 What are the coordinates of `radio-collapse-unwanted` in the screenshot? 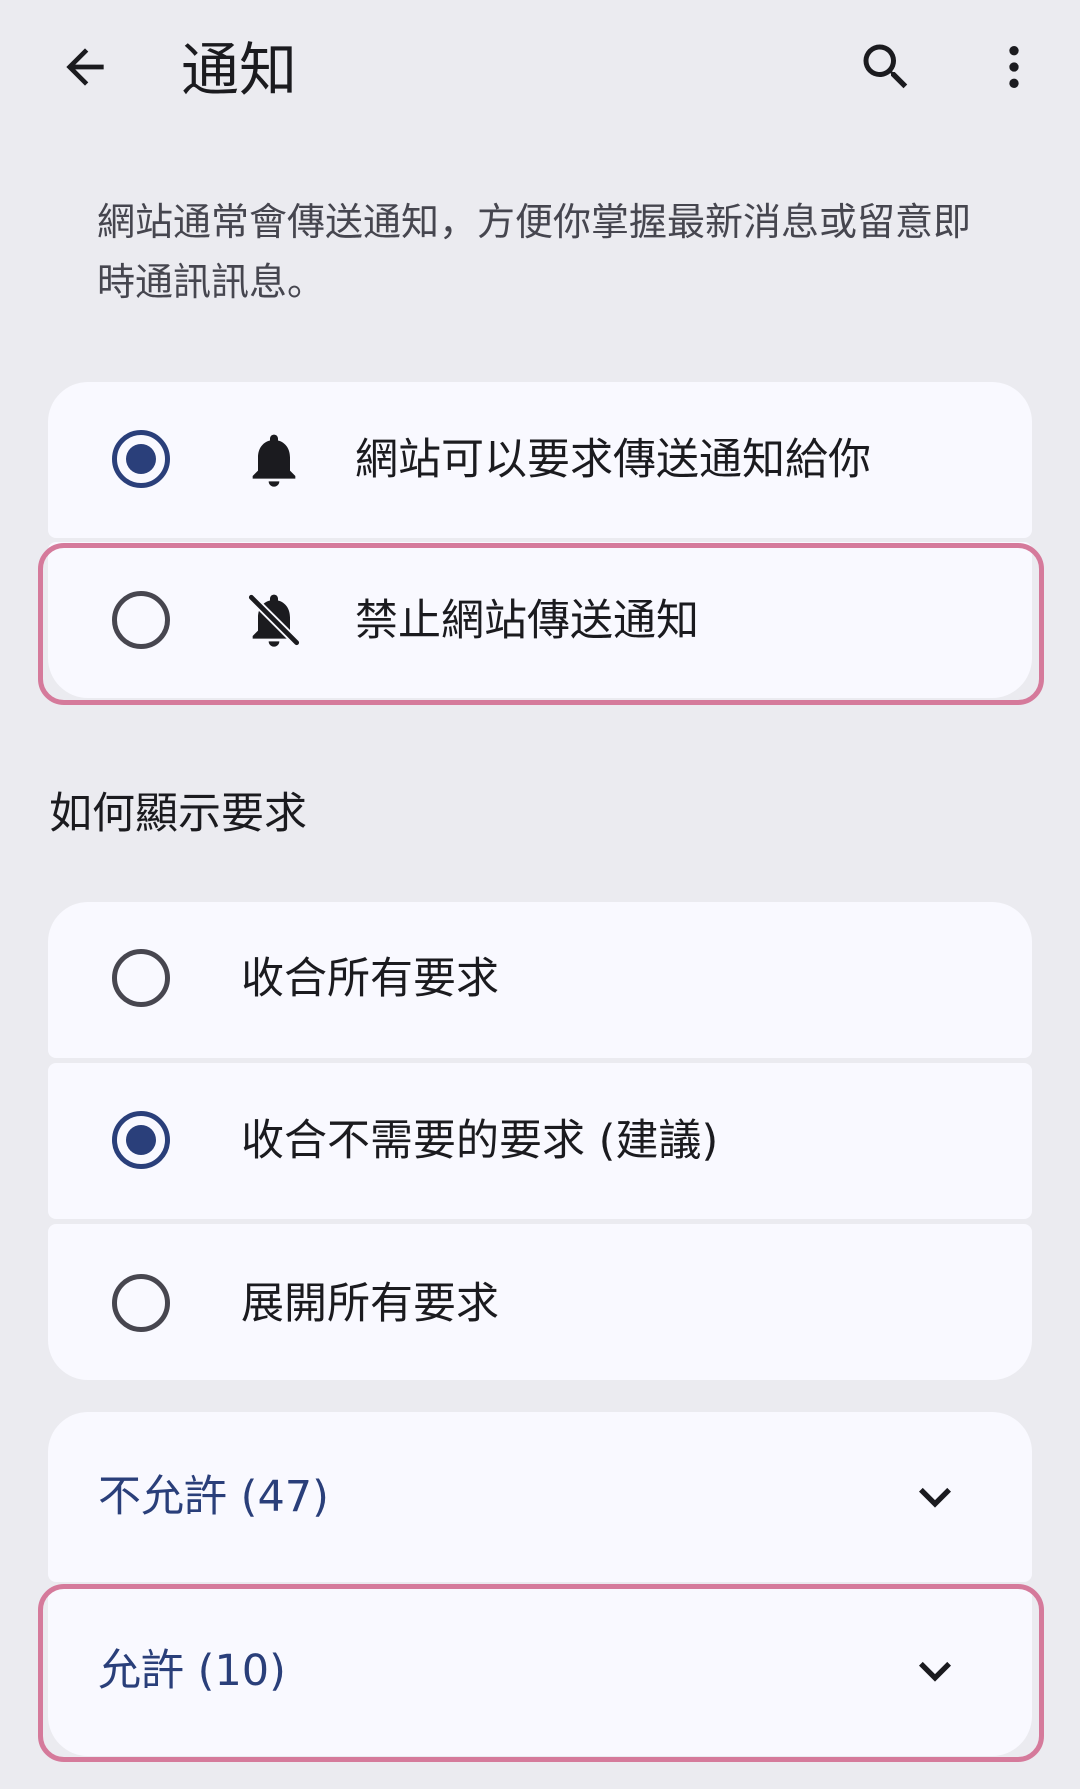 It's located at (141, 1140).